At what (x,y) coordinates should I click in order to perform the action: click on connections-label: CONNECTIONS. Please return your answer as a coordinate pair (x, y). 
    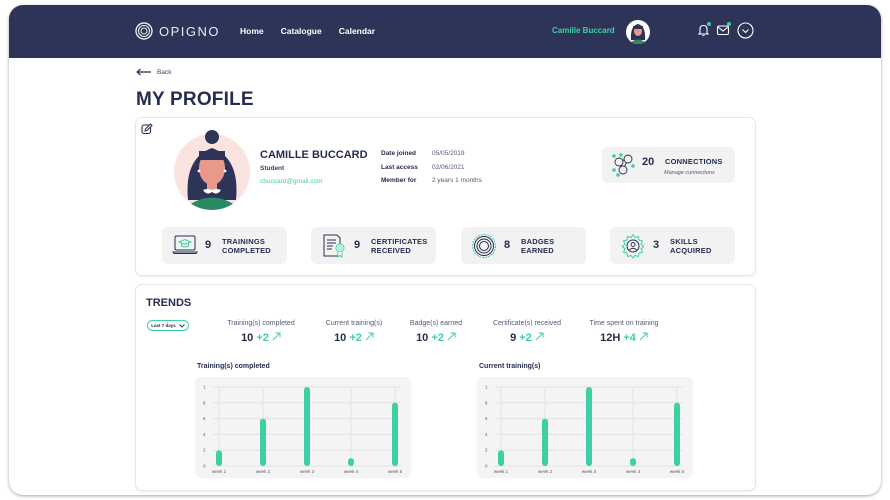
    Looking at the image, I should click on (694, 161).